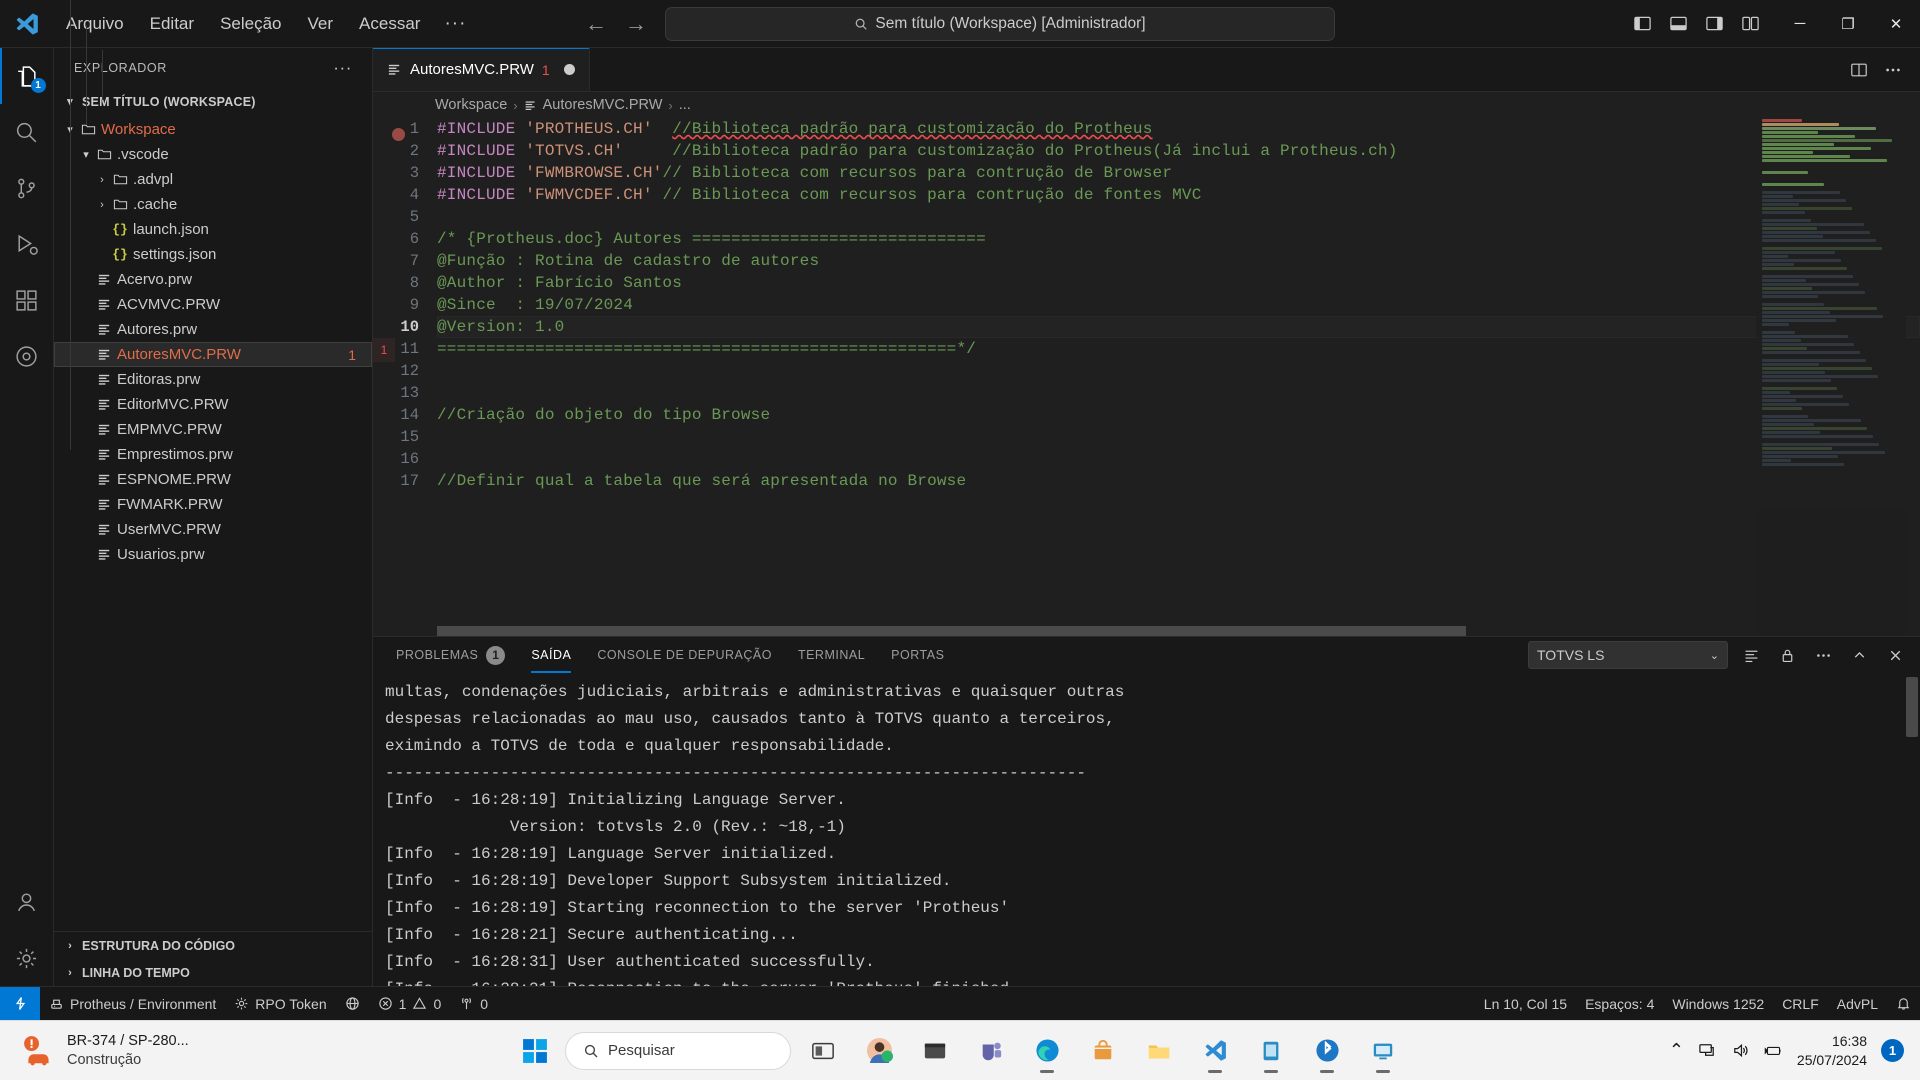 The width and height of the screenshot is (1920, 1080). I want to click on tree-item: Usuarios.prw, so click(213, 554).